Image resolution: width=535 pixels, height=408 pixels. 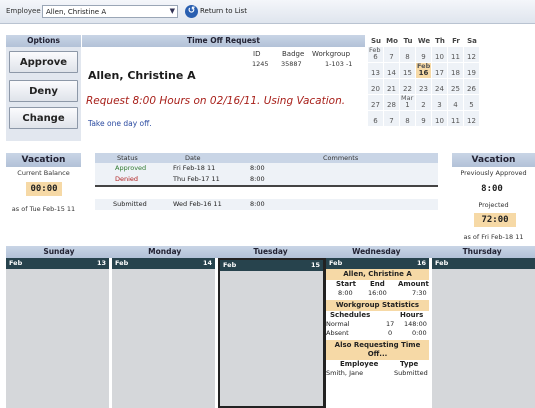 What do you see at coordinates (392, 103) in the screenshot?
I see `calendar-day-cell: 28` at bounding box center [392, 103].